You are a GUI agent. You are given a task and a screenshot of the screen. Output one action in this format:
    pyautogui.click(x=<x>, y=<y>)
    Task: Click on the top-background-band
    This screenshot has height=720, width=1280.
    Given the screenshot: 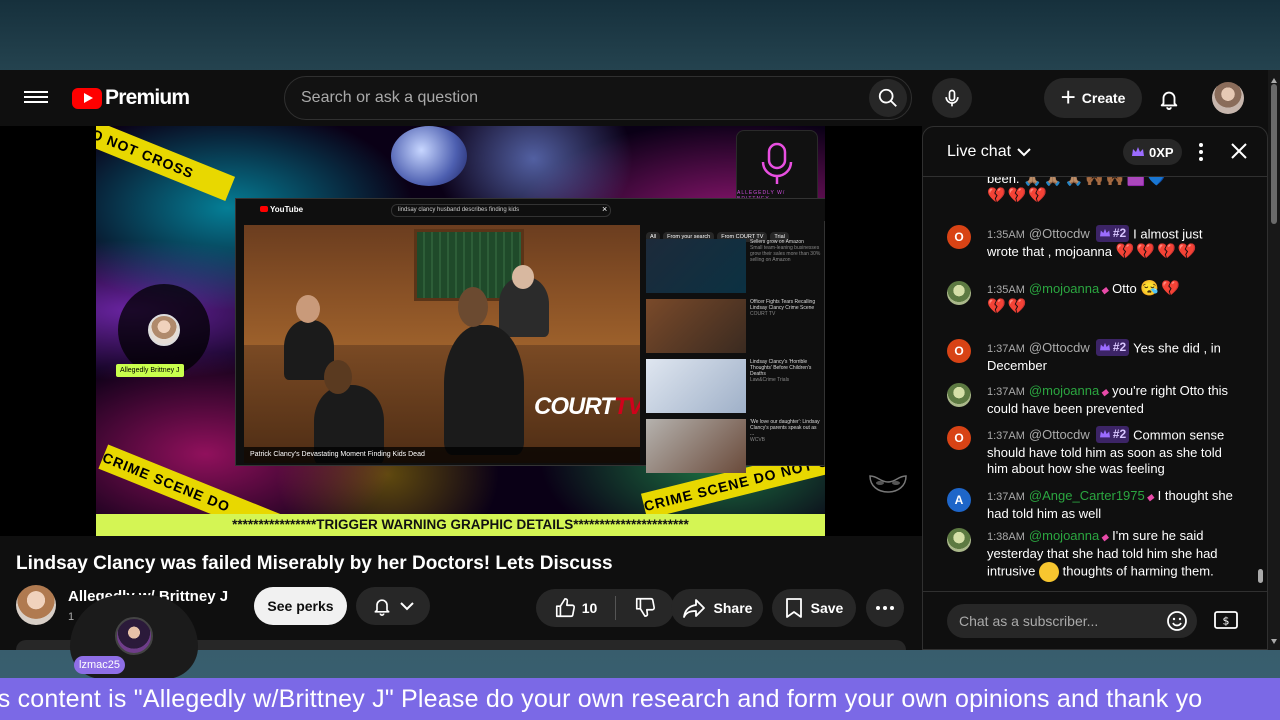 What is the action you would take?
    pyautogui.click(x=640, y=35)
    